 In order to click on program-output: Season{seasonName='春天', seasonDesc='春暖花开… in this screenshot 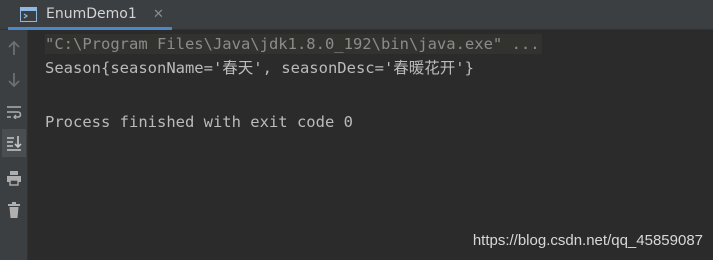, I will do `click(259, 68)`.